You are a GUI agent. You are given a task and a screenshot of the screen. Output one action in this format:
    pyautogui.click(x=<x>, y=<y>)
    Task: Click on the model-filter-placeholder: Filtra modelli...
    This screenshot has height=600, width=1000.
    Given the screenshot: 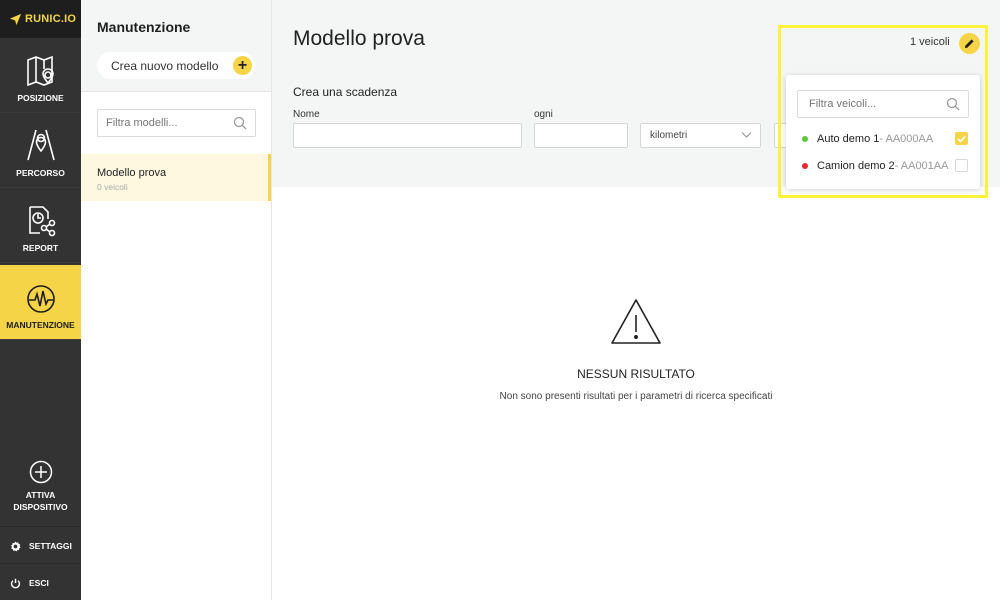 What is the action you would take?
    pyautogui.click(x=142, y=123)
    